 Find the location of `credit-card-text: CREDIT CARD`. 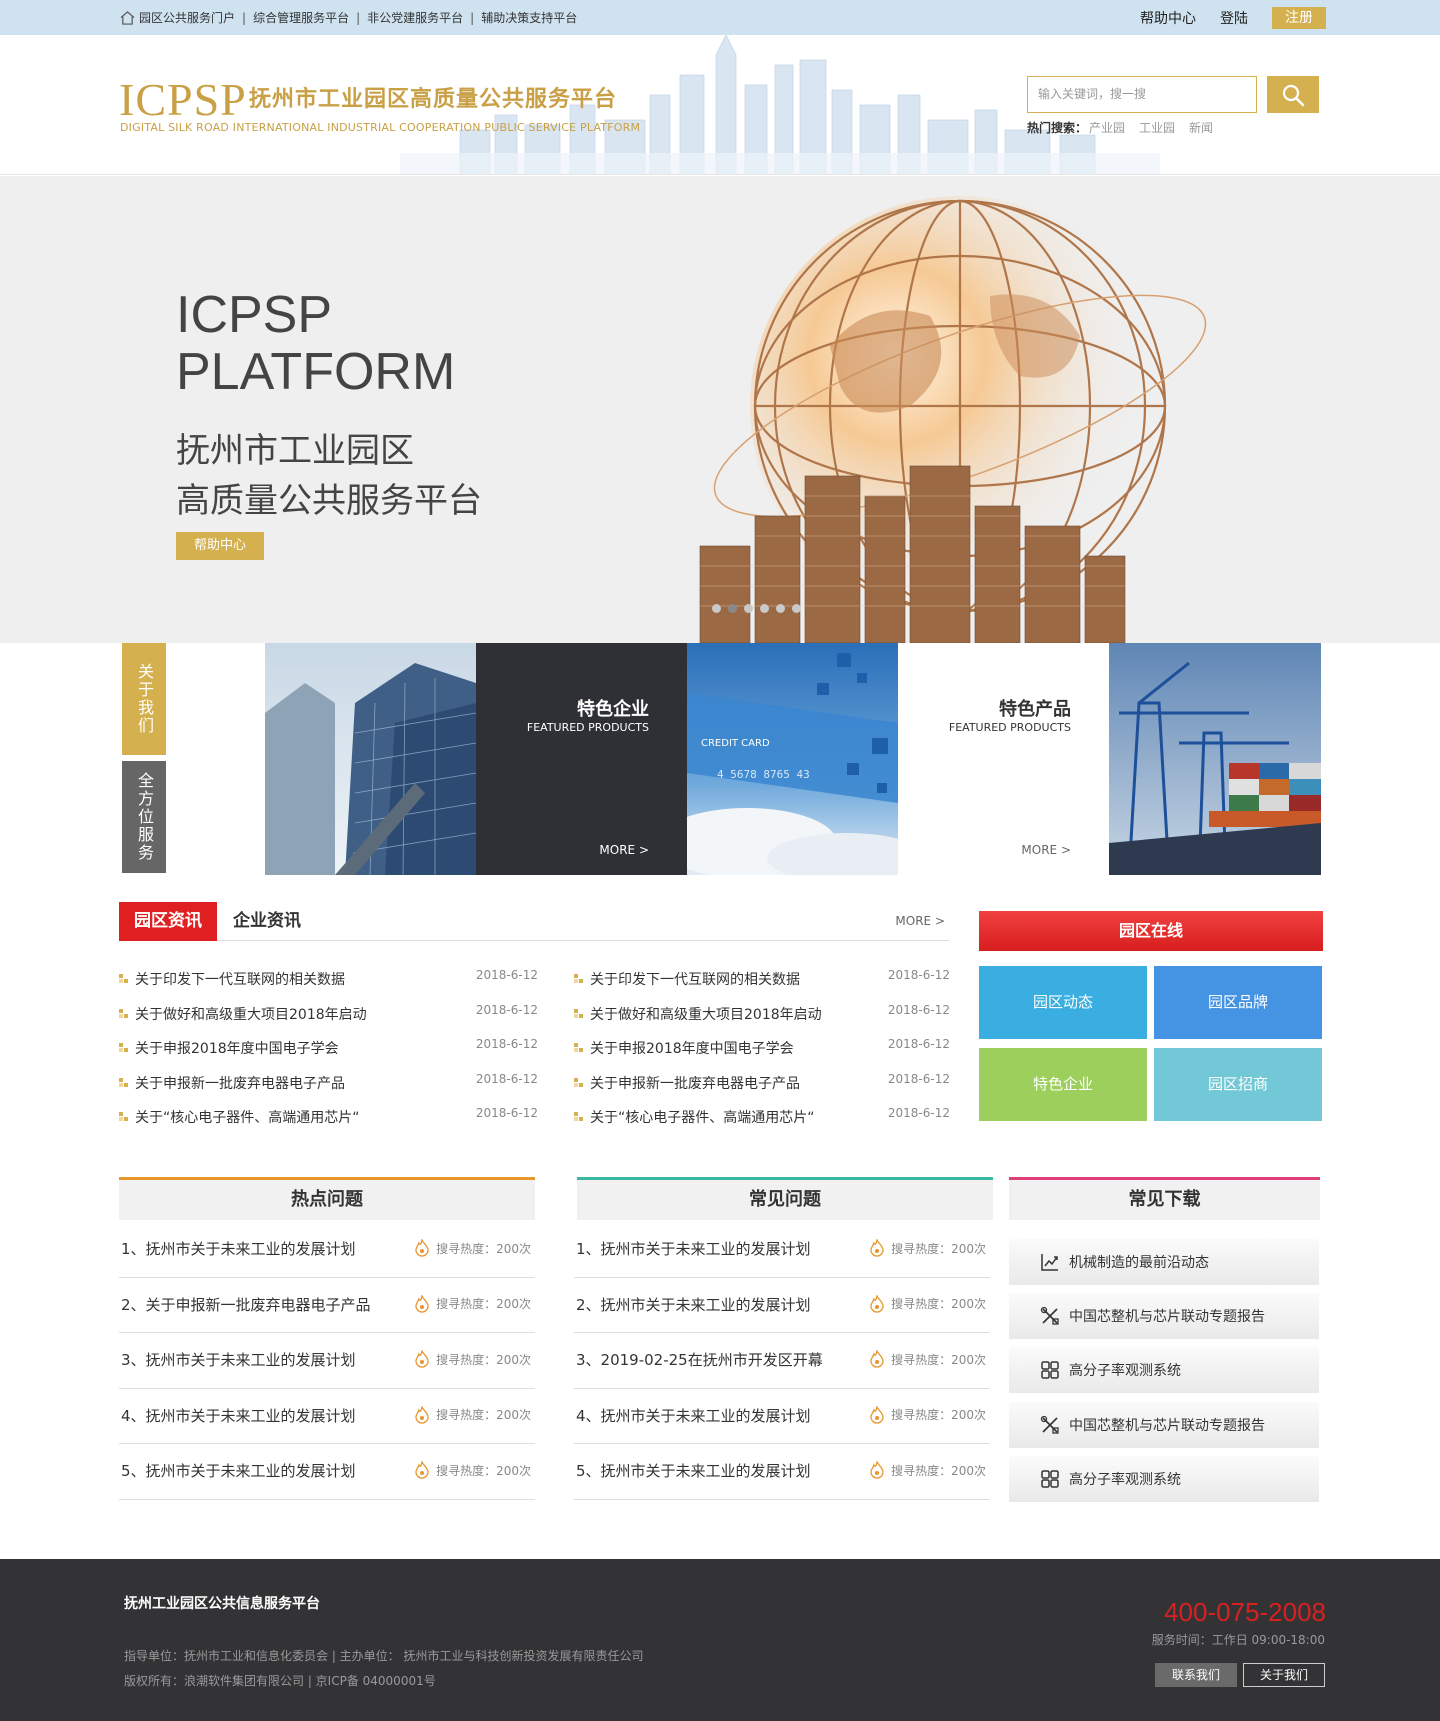

credit-card-text: CREDIT CARD is located at coordinates (735, 743).